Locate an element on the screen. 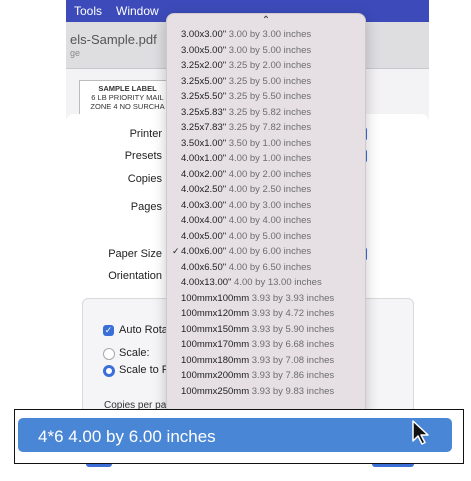  paper-size-detail: 4.00 by 3.00 inches is located at coordinates (270, 205).